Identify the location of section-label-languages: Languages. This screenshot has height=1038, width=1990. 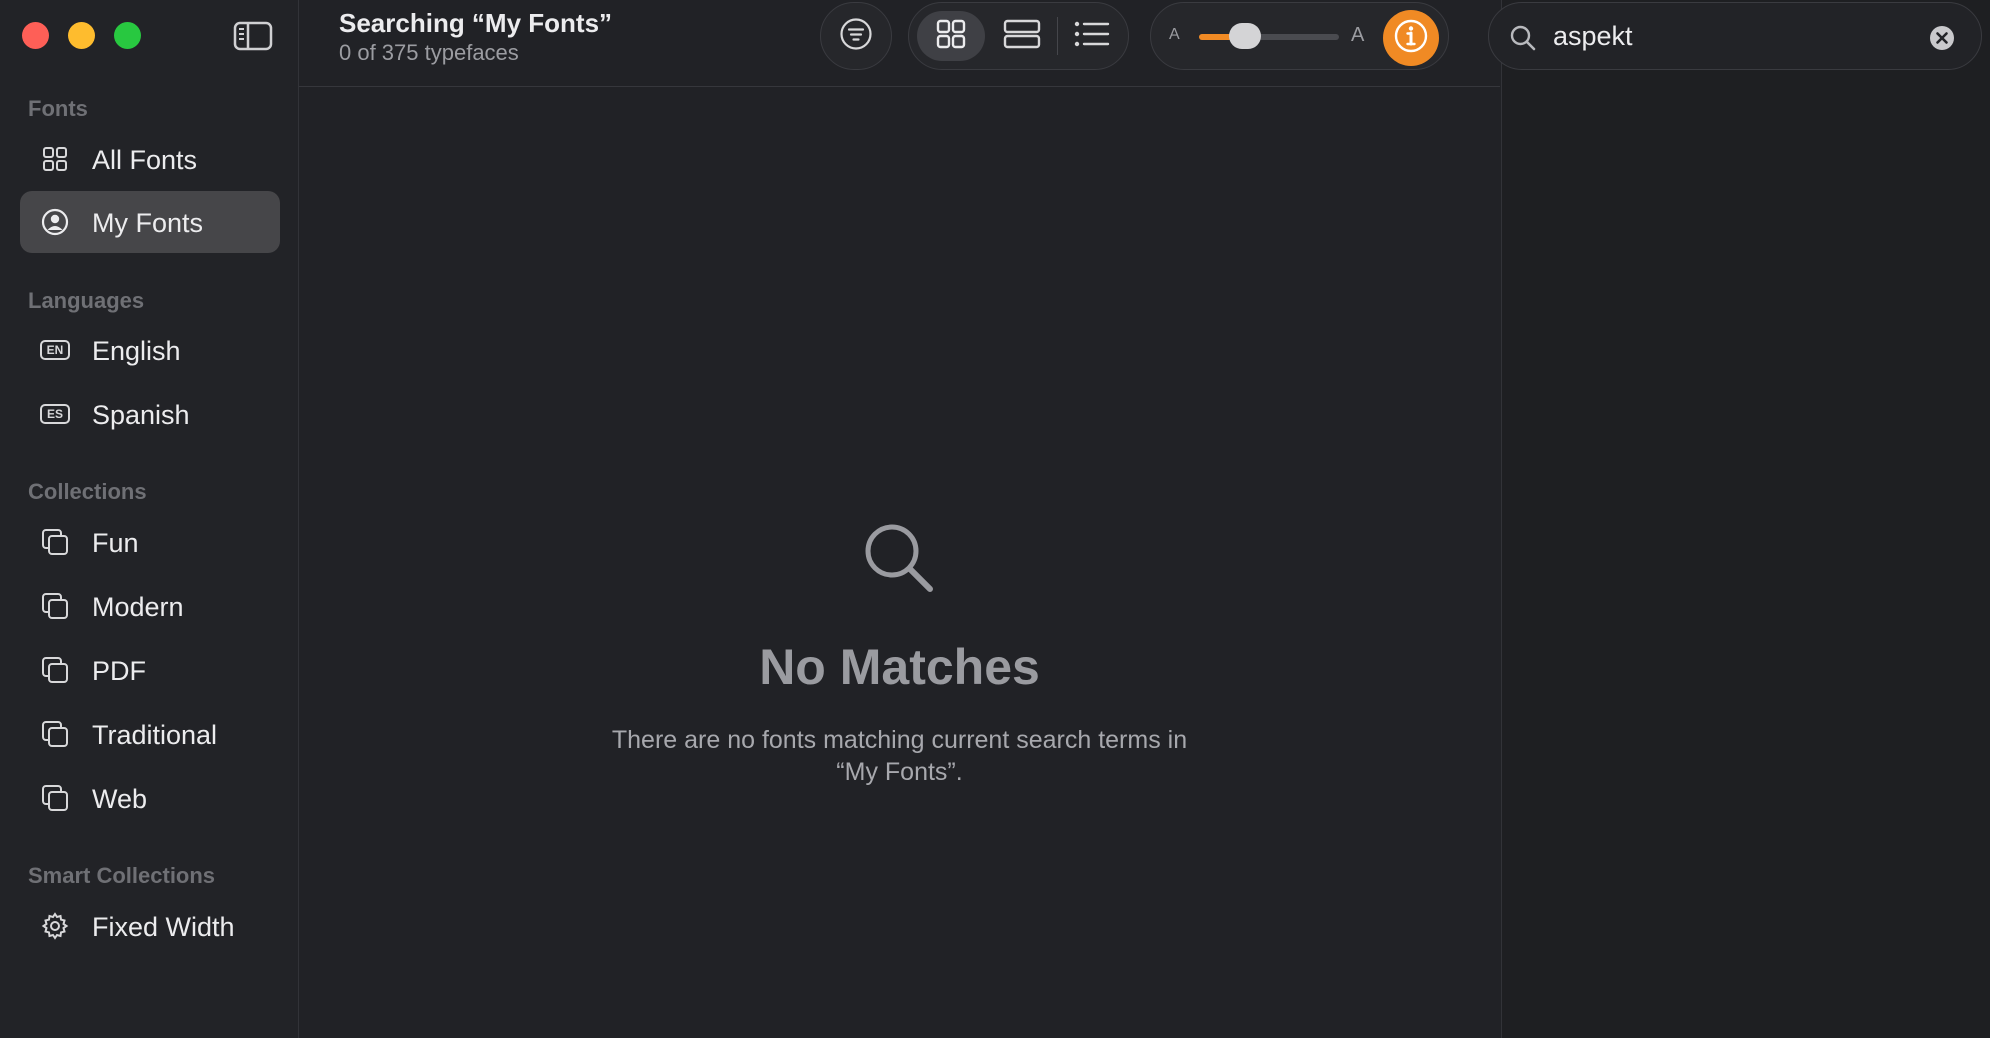
(86, 300).